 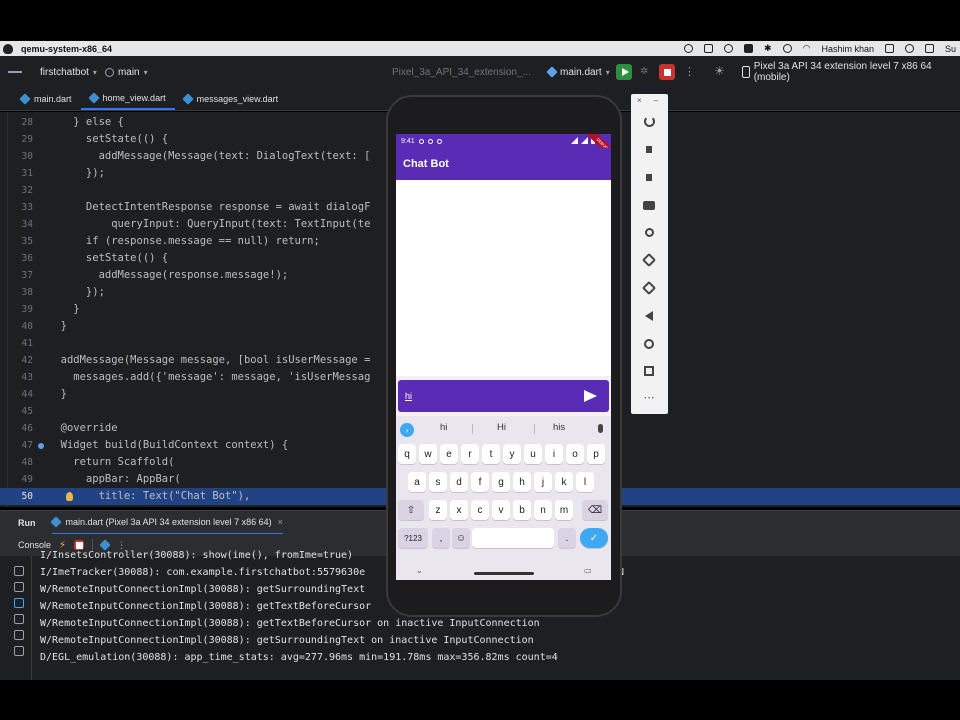 What do you see at coordinates (929, 48) in the screenshot?
I see `siri-icon` at bounding box center [929, 48].